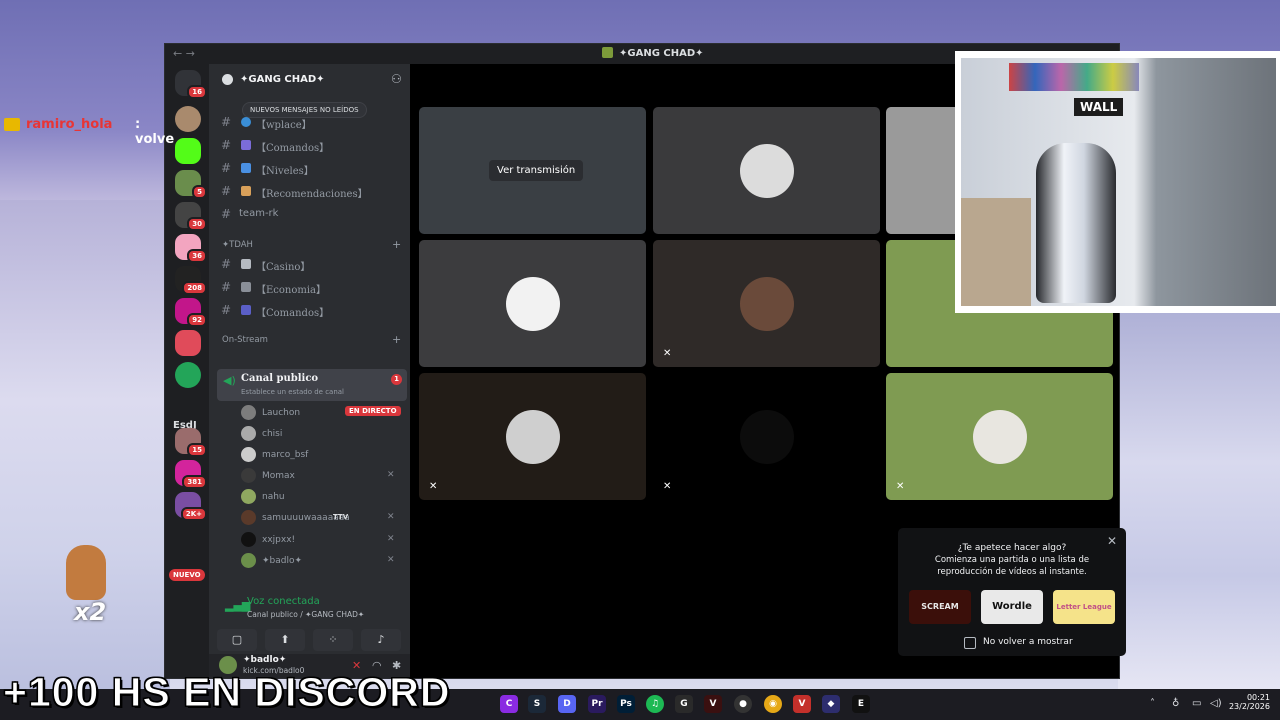 The width and height of the screenshot is (1280, 720). I want to click on epic-games-icon: E, so click(861, 704).